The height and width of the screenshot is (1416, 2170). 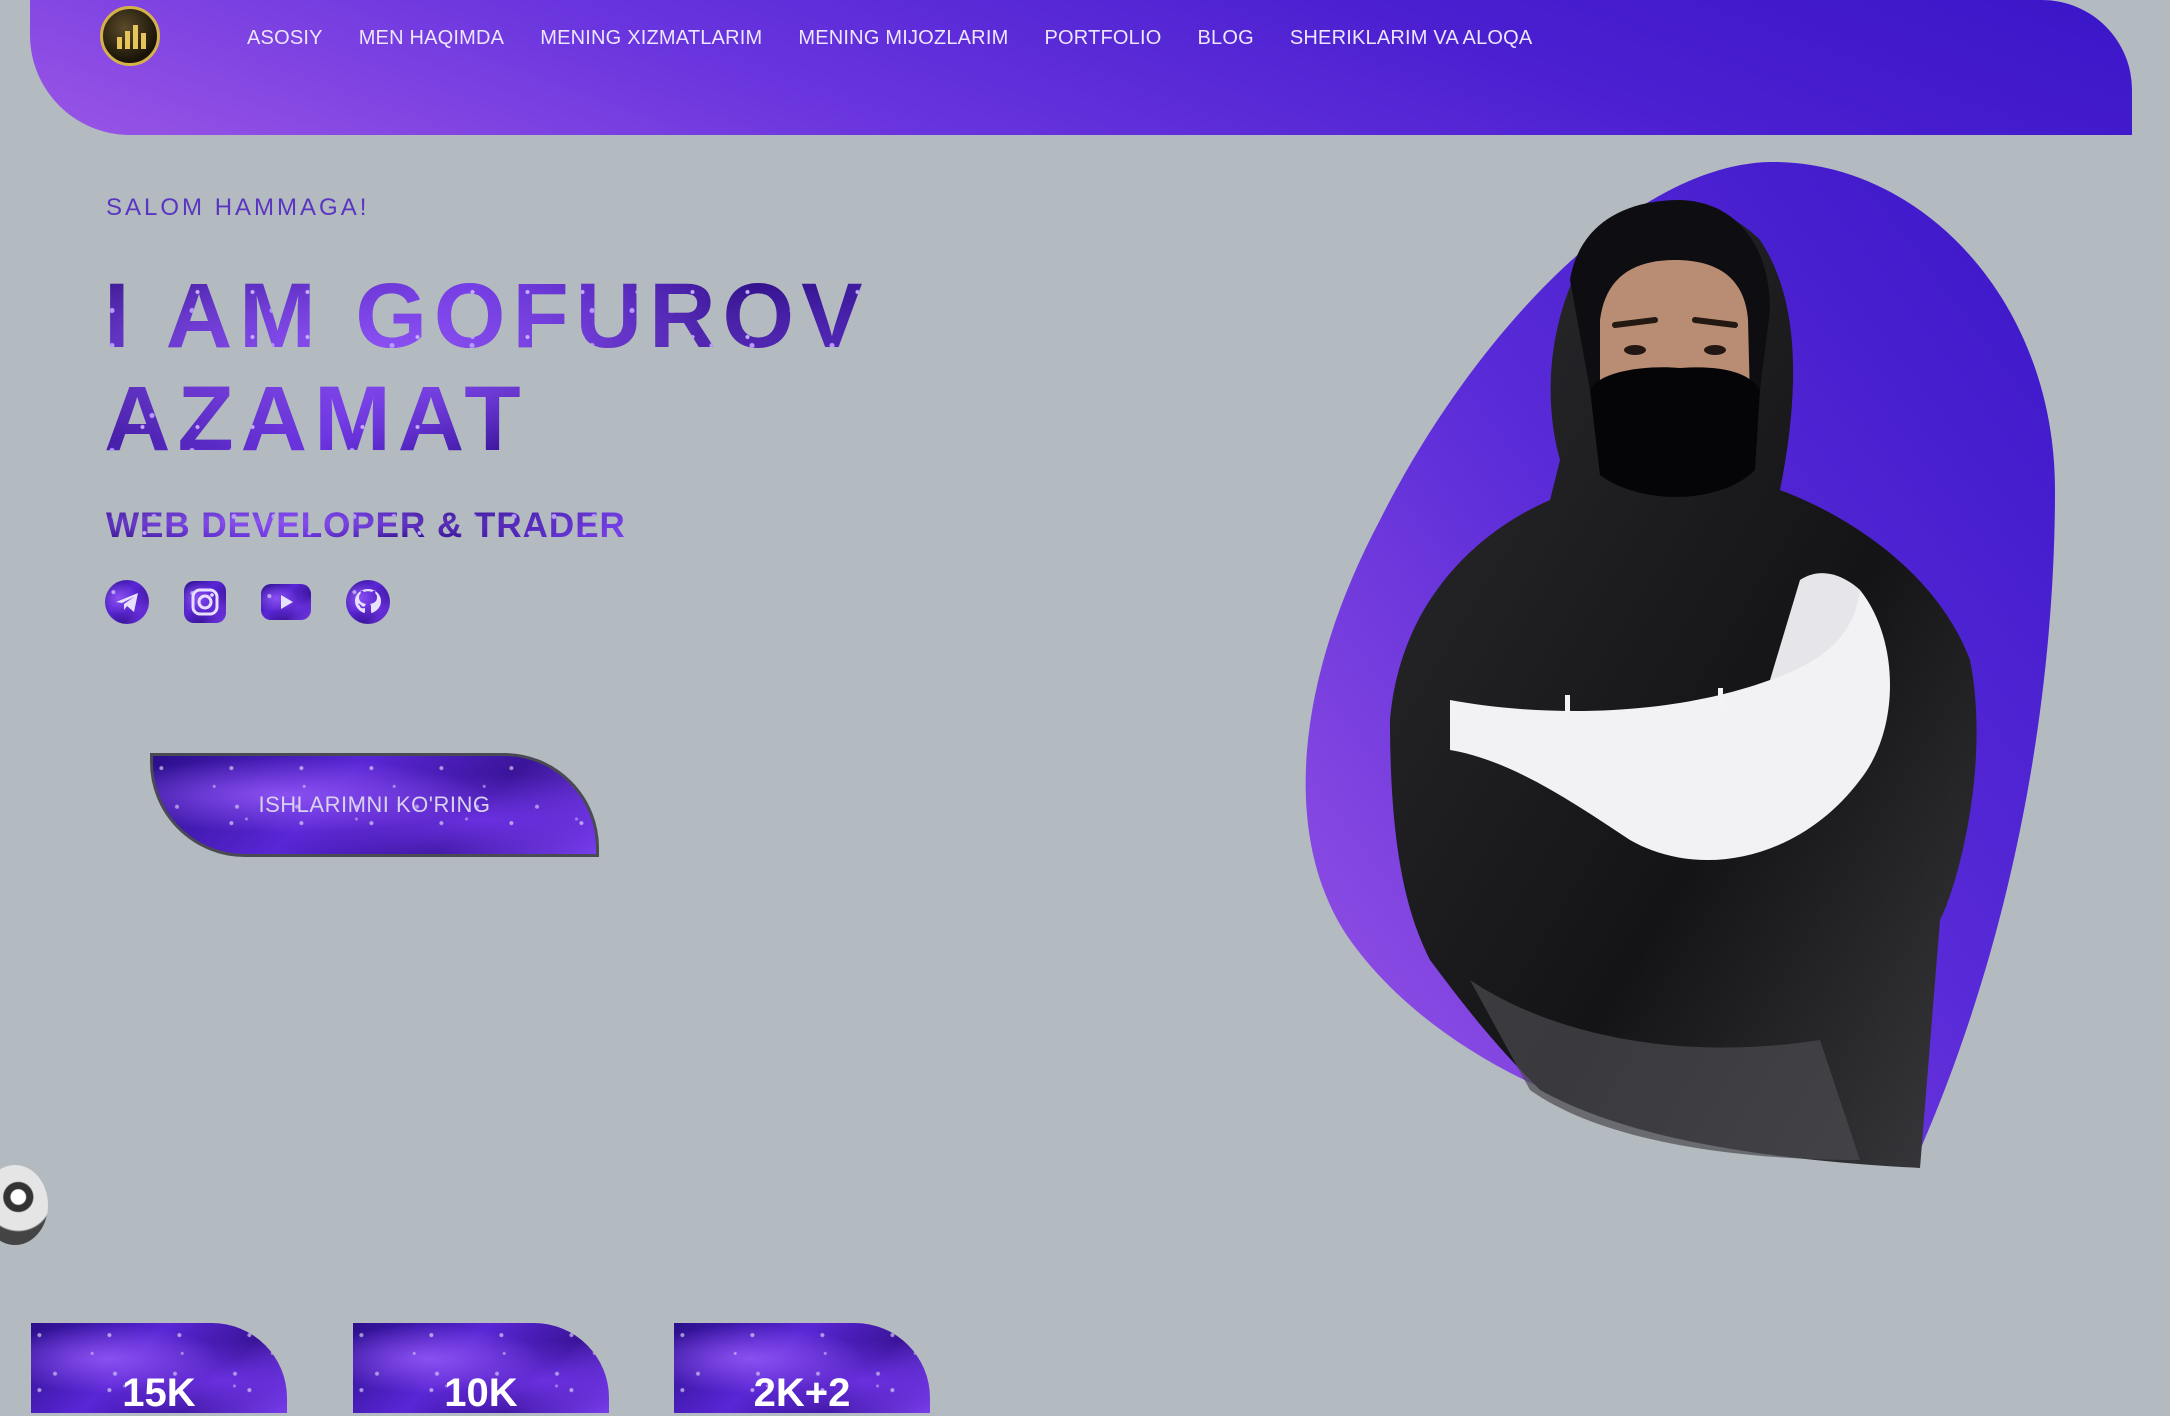 I want to click on stat-card-1: 15K, so click(x=159, y=1369).